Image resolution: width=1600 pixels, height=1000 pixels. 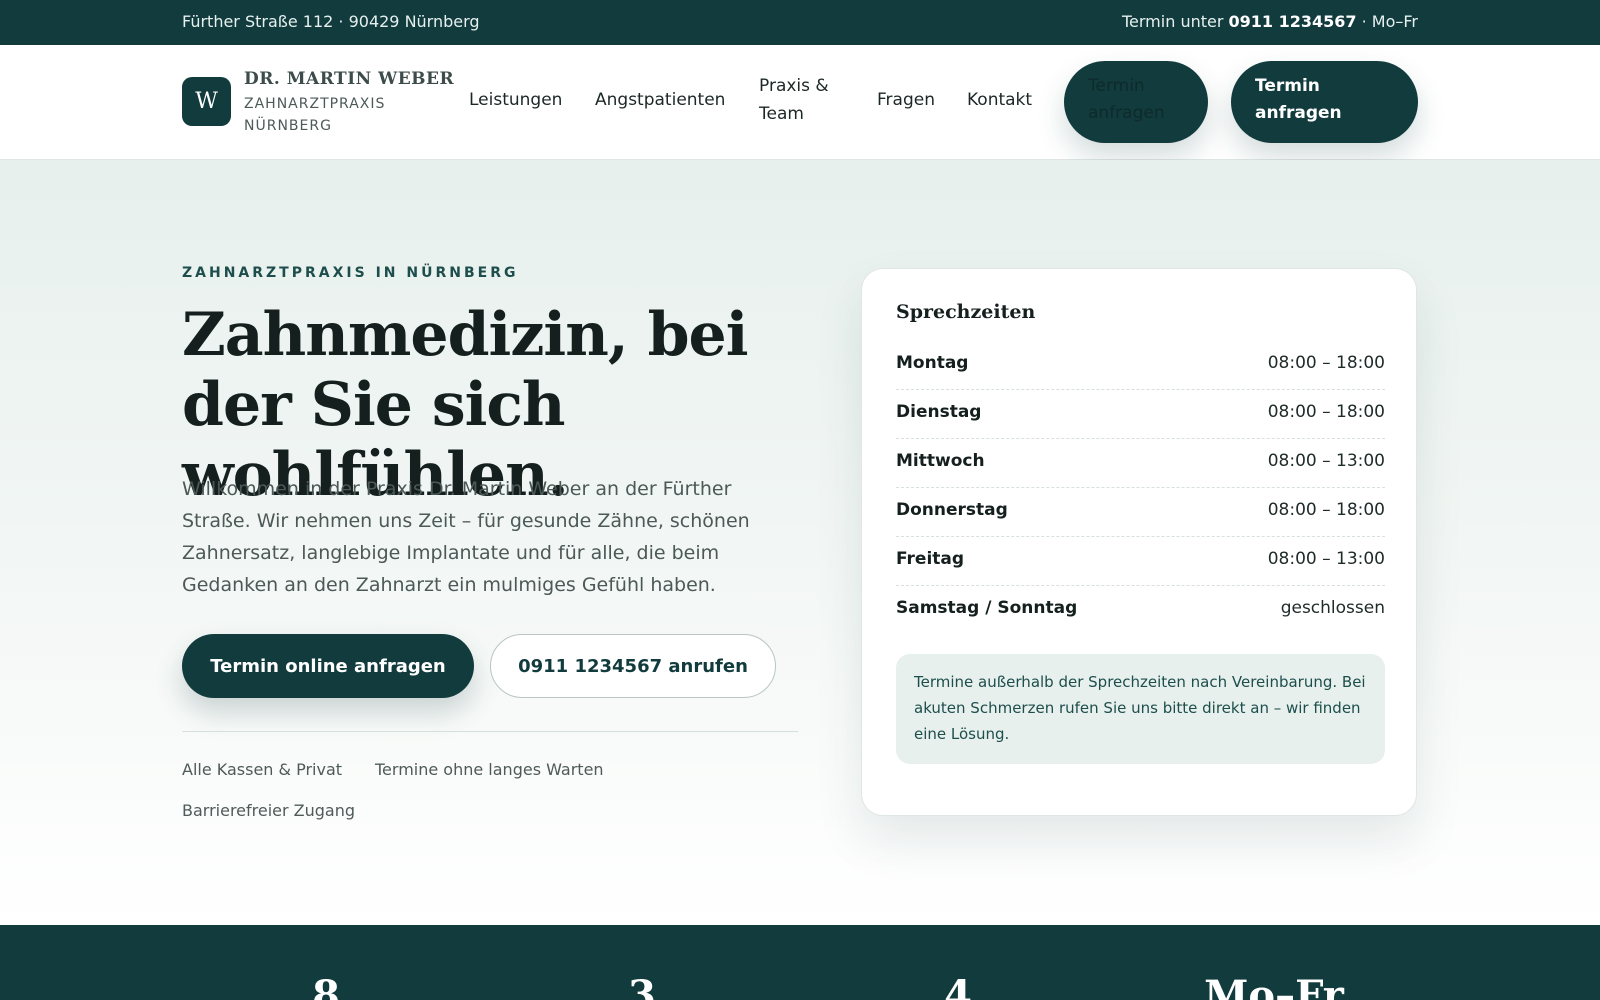 What do you see at coordinates (326, 986) in the screenshot?
I see `stat-value: 8` at bounding box center [326, 986].